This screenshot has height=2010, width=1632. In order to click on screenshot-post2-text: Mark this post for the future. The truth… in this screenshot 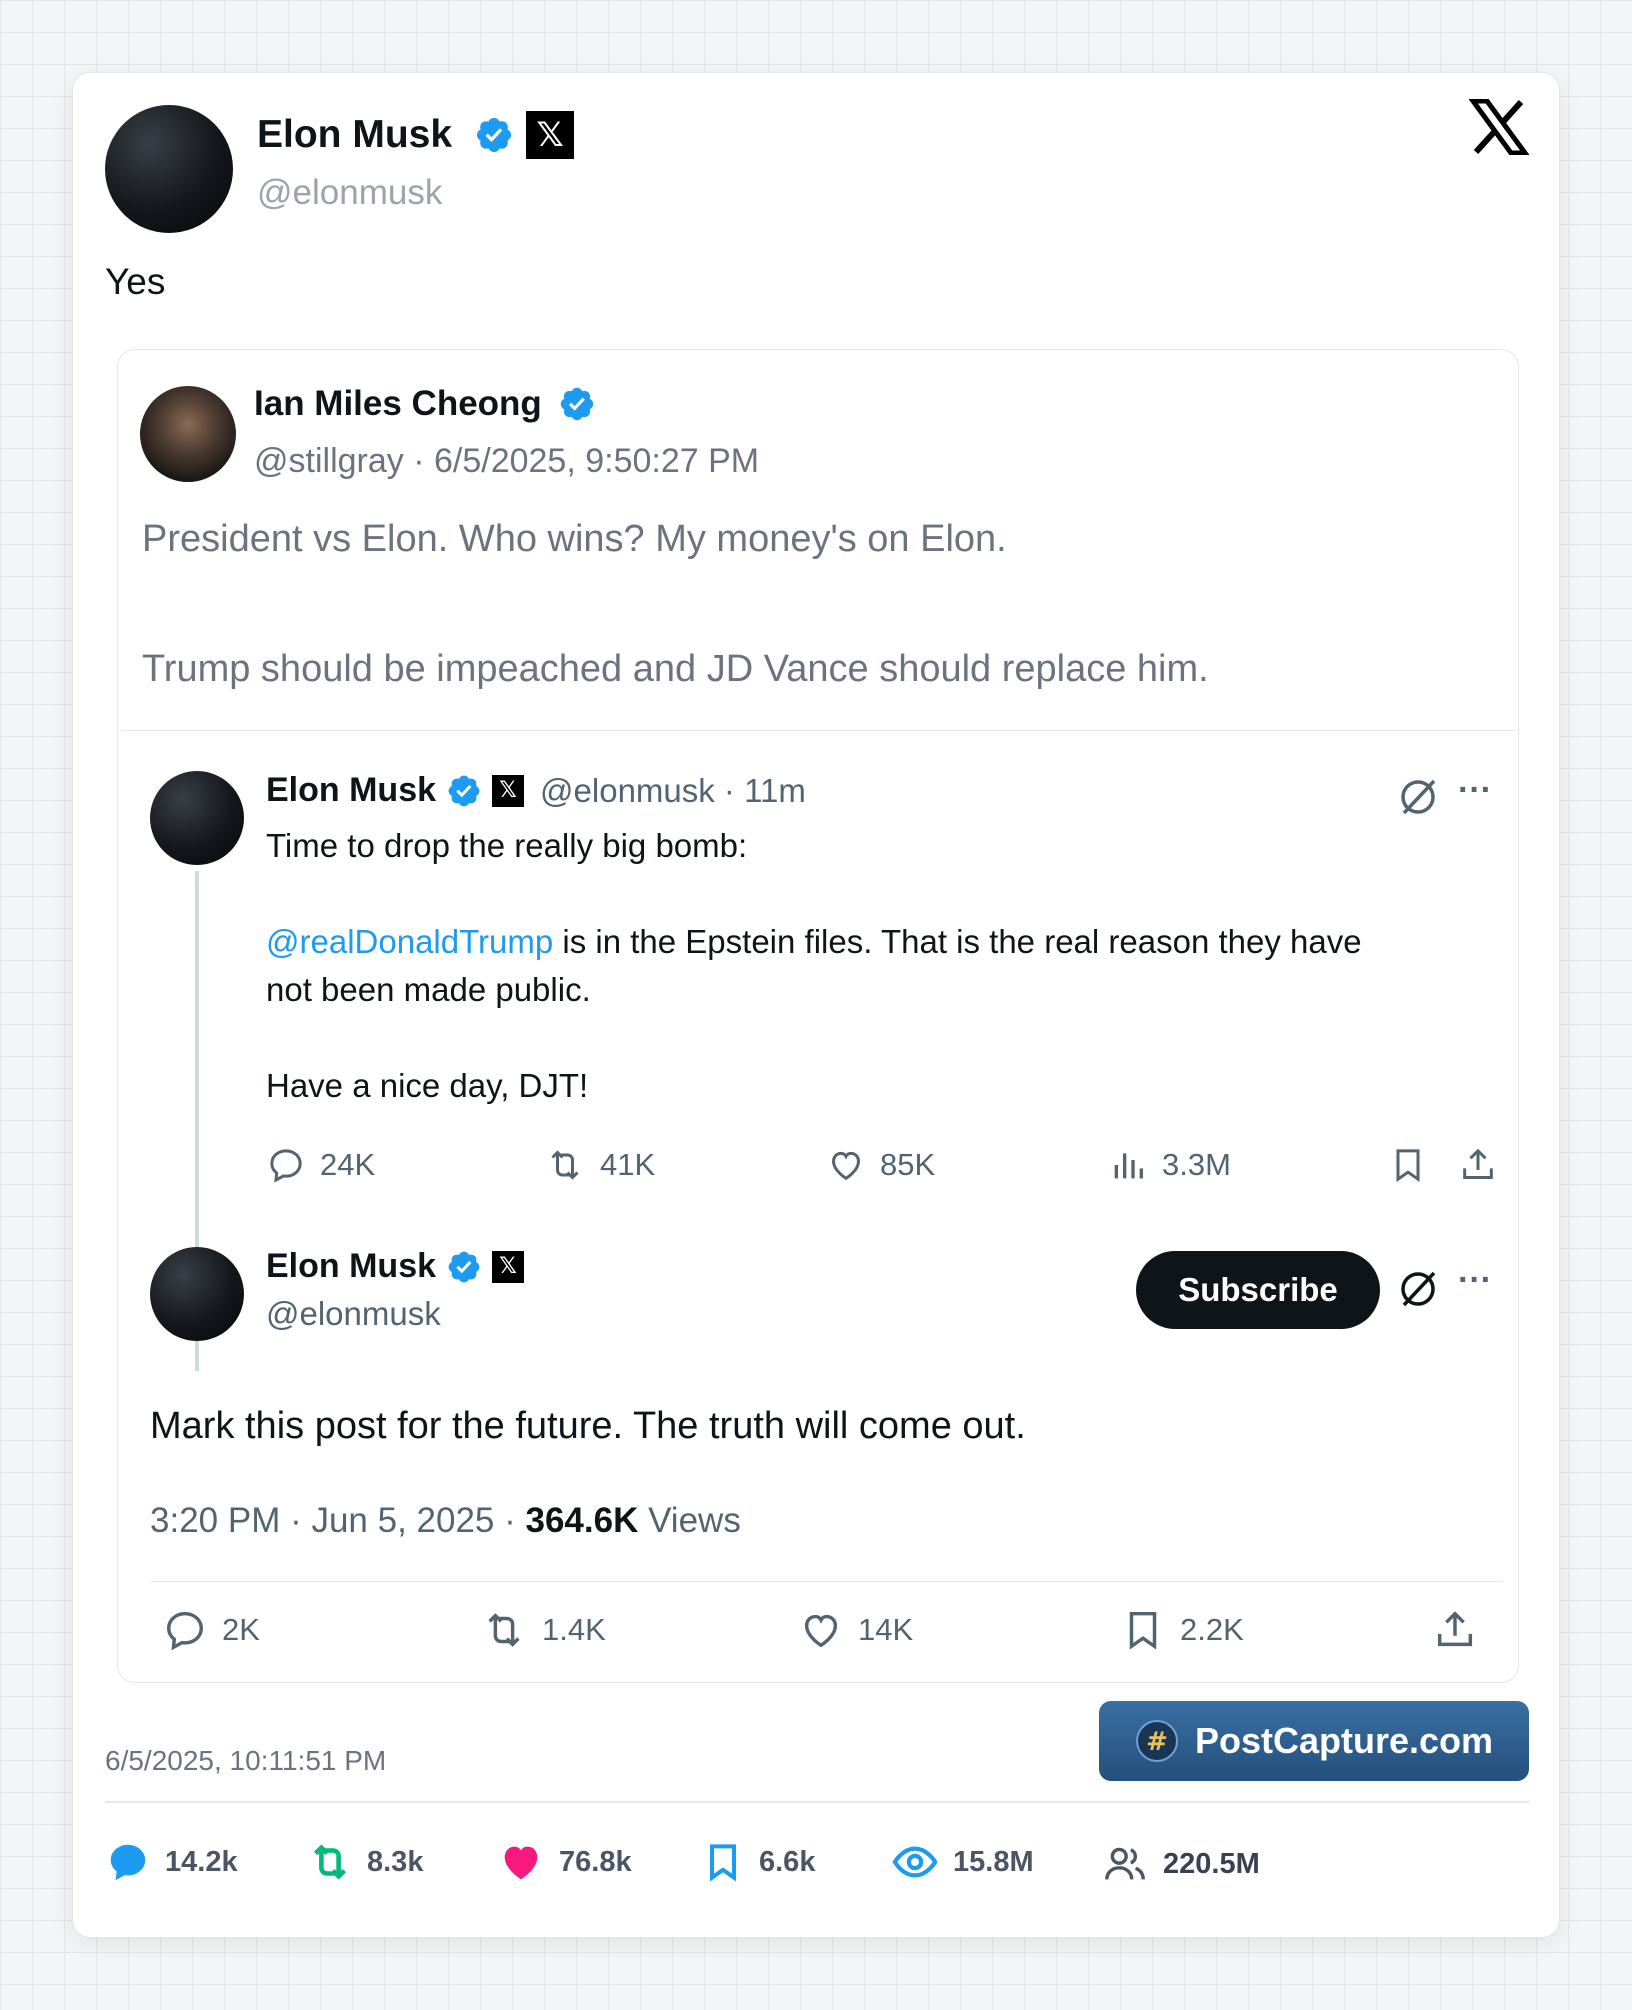, I will do `click(588, 1426)`.